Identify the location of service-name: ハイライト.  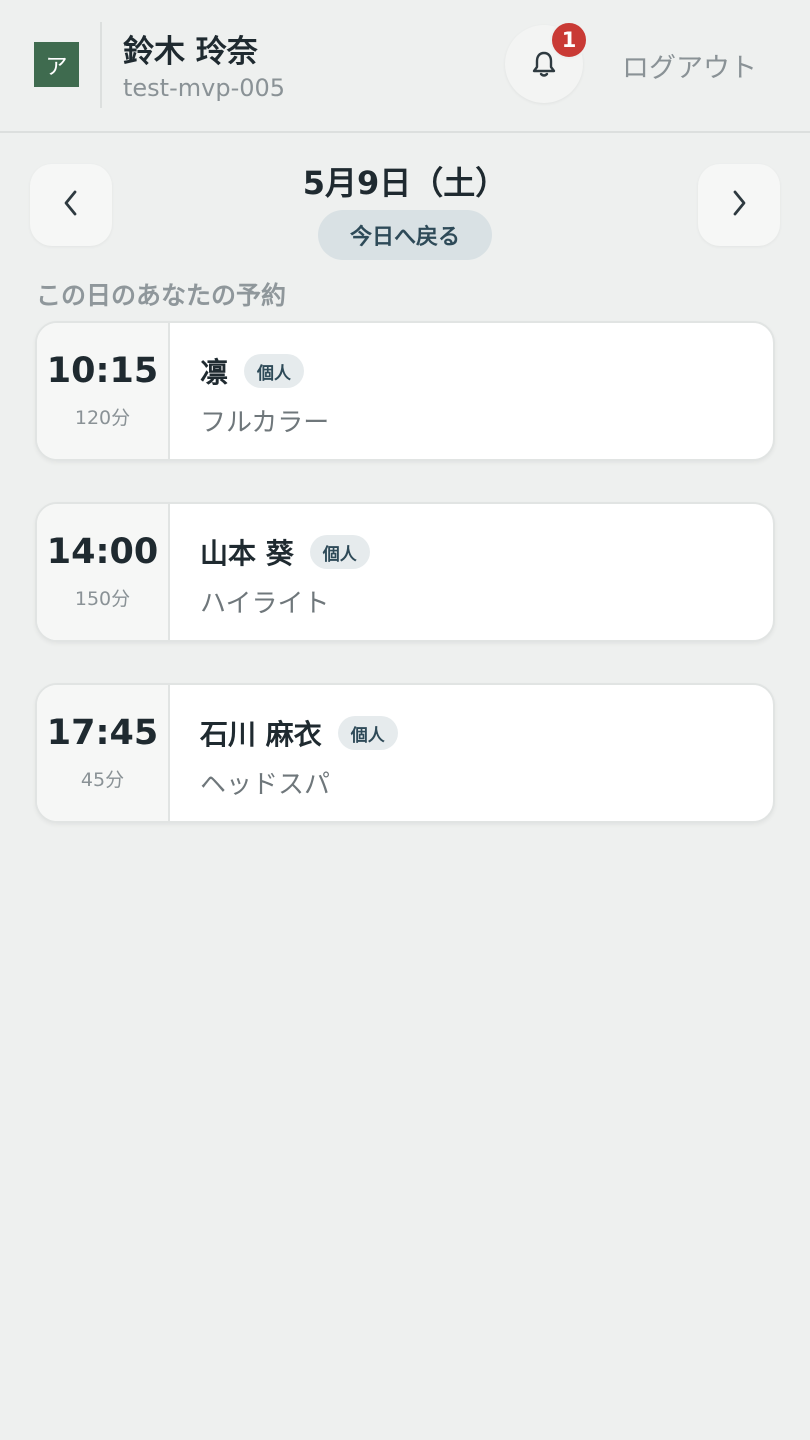
(265, 604).